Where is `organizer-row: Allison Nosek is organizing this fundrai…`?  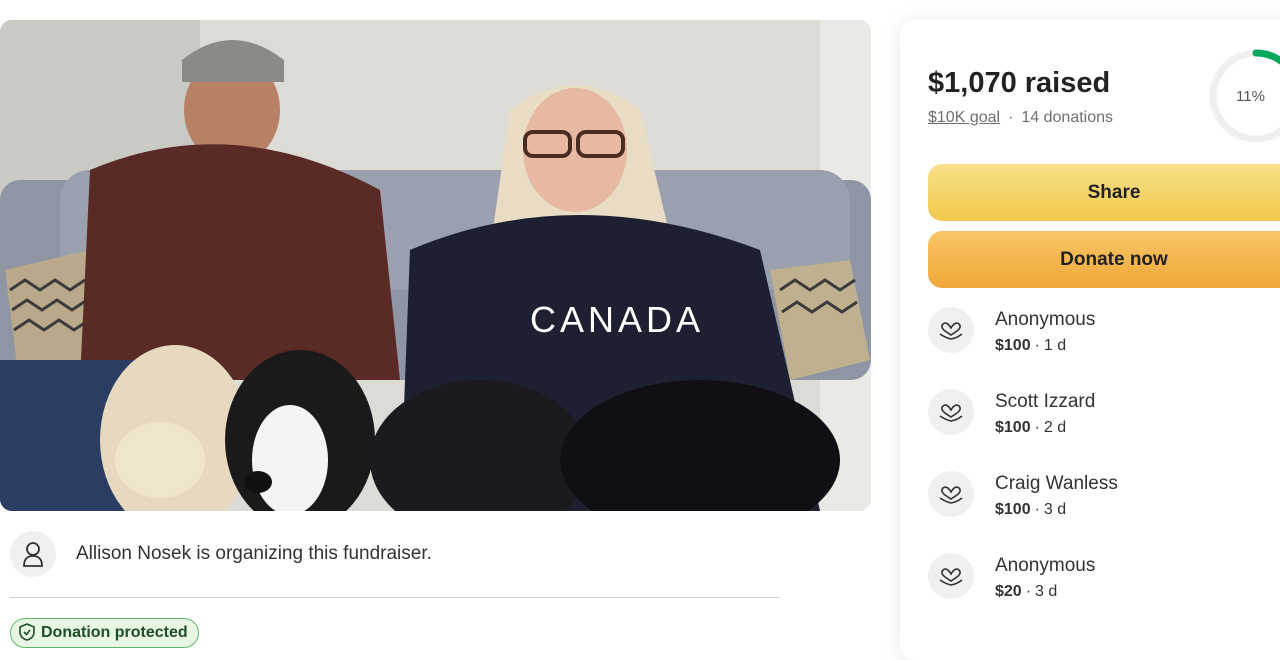
organizer-row: Allison Nosek is organizing this fundrai… is located at coordinates (221, 554).